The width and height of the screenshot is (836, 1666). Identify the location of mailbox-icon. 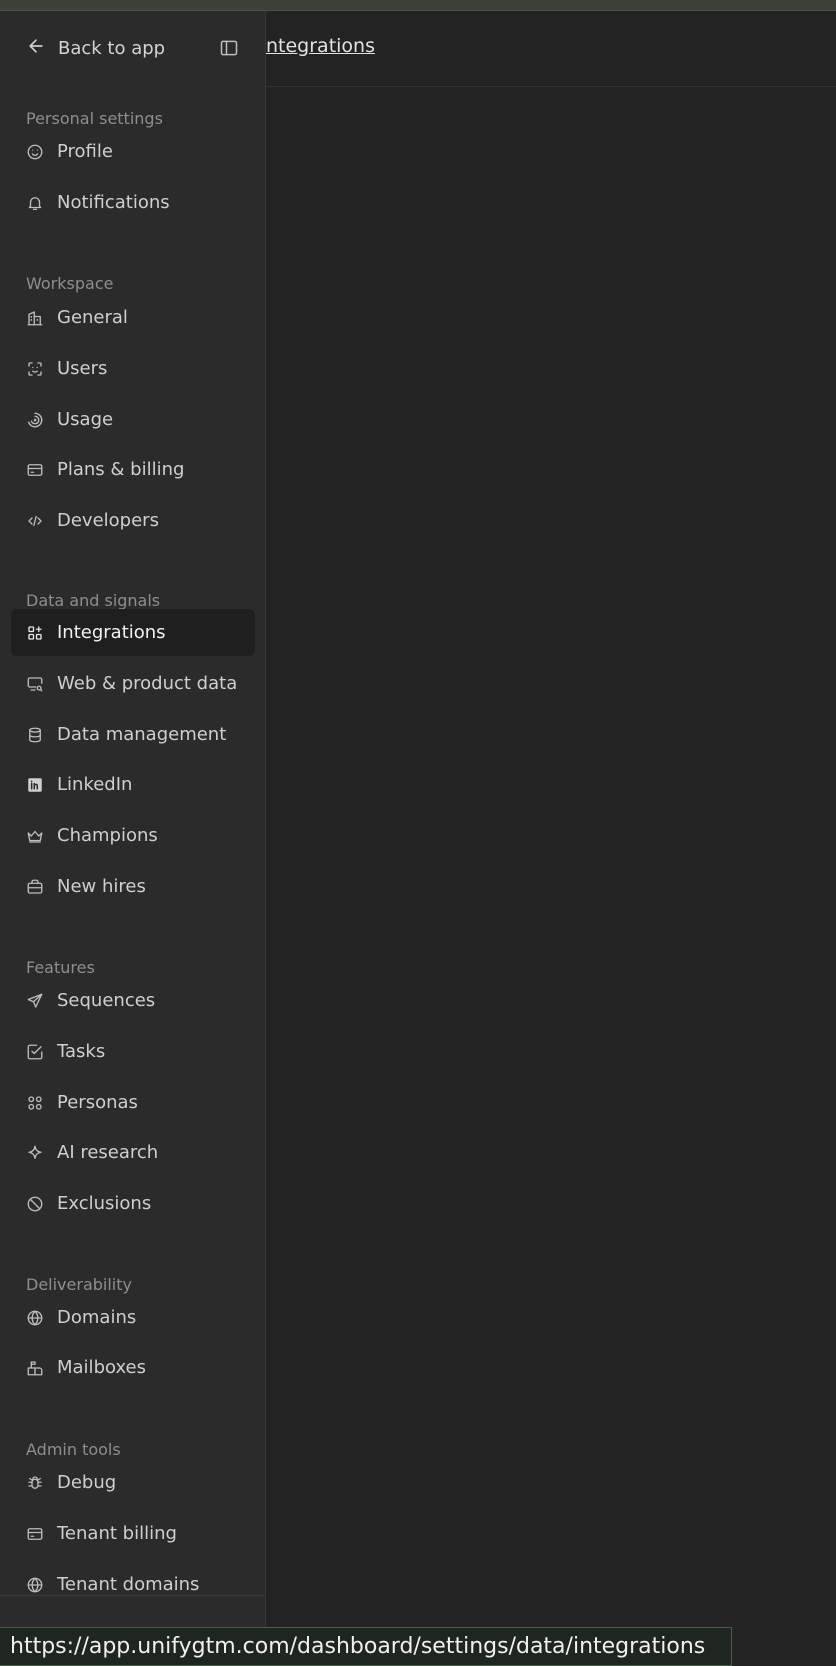
(35, 1368).